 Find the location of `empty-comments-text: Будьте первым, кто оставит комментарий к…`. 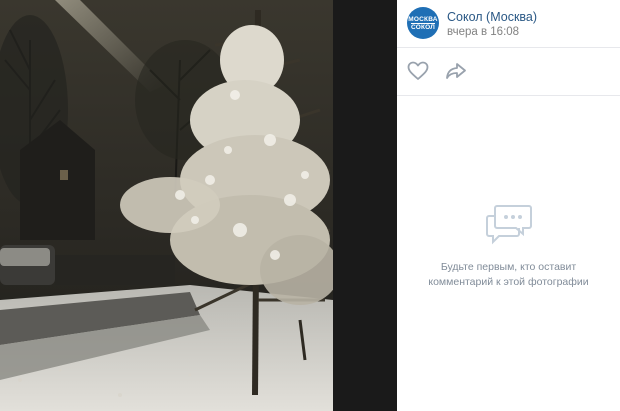

empty-comments-text: Будьте первым, кто оставит комментарий к… is located at coordinates (508, 274).